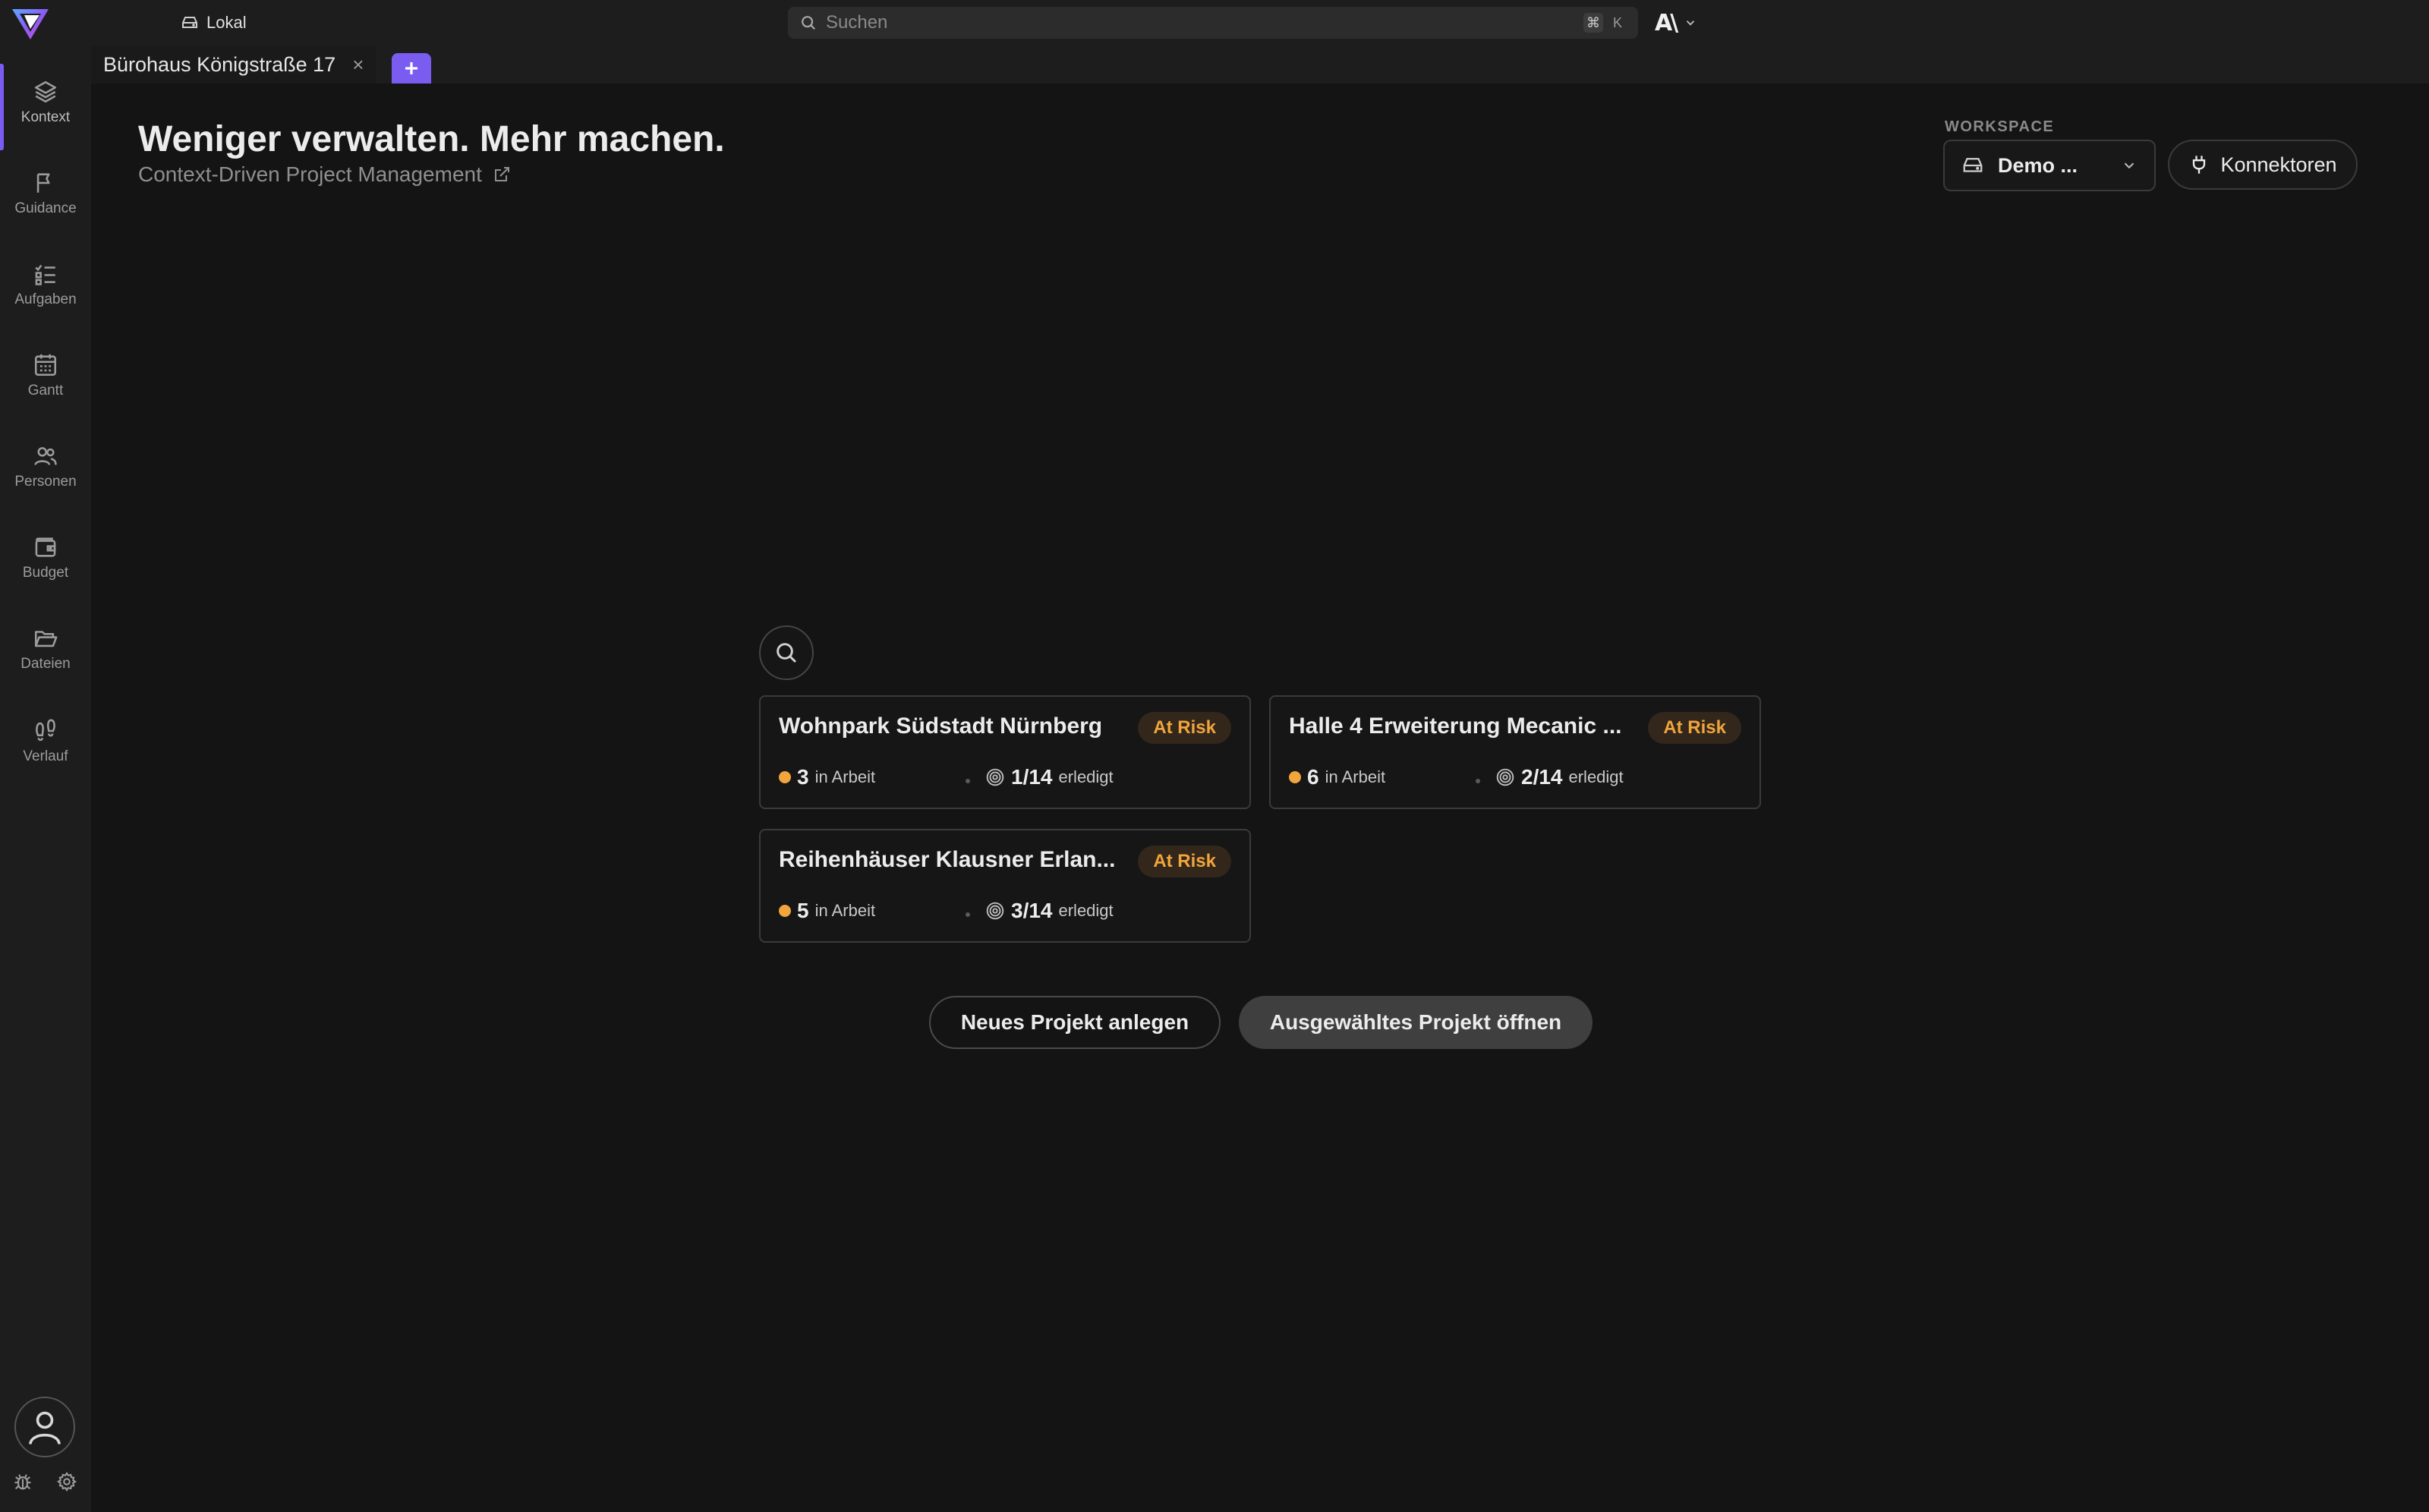  What do you see at coordinates (1416, 1023) in the screenshot?
I see `open-selected-project-button: Ausgewähltes Projekt öffnen` at bounding box center [1416, 1023].